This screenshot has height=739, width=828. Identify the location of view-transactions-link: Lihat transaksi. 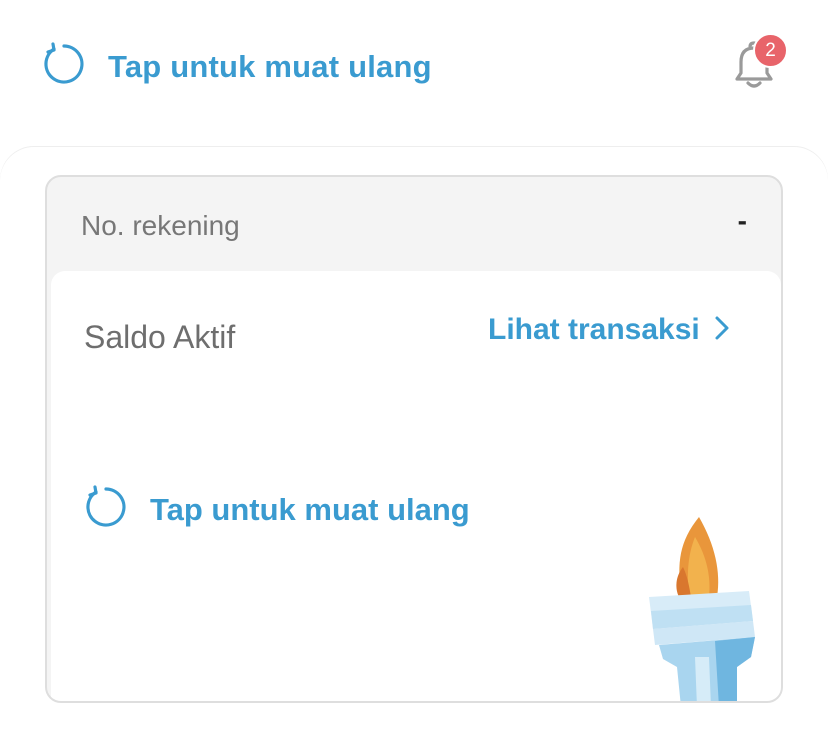
(609, 330).